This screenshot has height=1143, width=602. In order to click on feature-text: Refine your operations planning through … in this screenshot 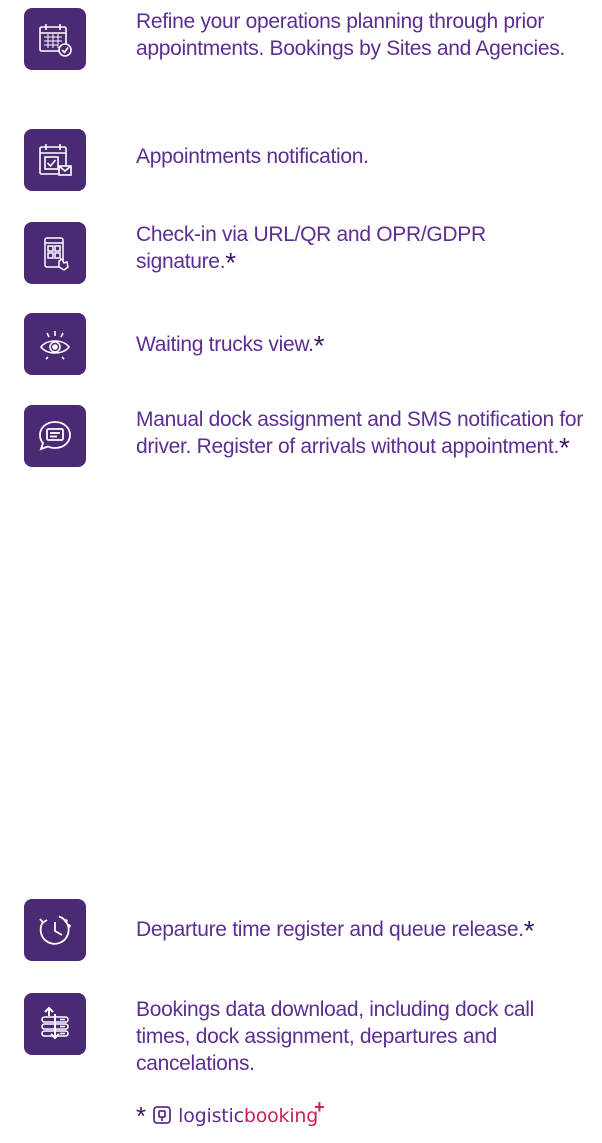, I will do `click(350, 35)`.